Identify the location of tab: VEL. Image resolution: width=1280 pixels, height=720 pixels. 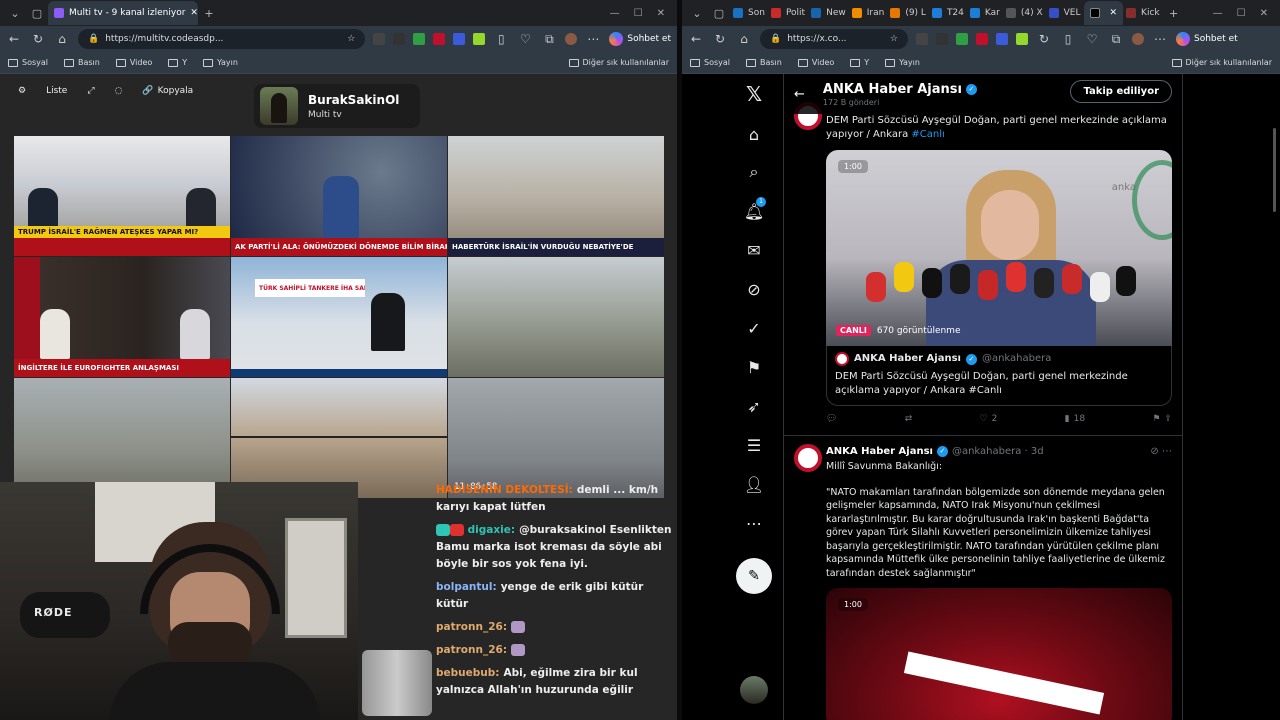
(1065, 13).